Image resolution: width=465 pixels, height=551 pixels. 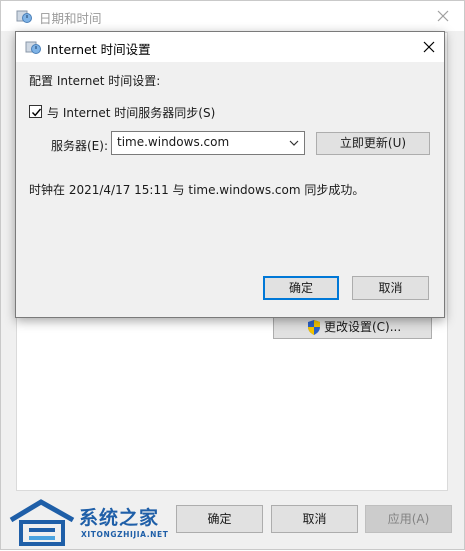 What do you see at coordinates (408, 519) in the screenshot?
I see `outer-apply-button: 应用(A)` at bounding box center [408, 519].